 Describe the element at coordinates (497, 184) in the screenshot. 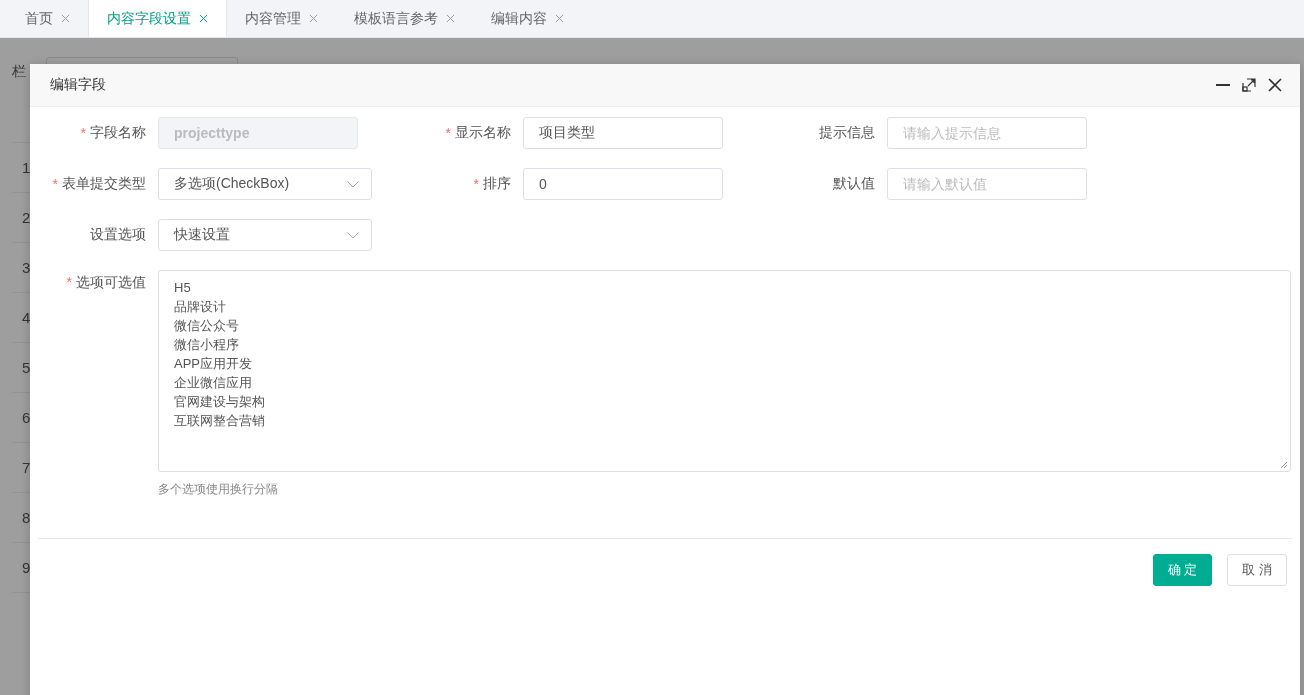

I see `field-label: 排序` at that location.